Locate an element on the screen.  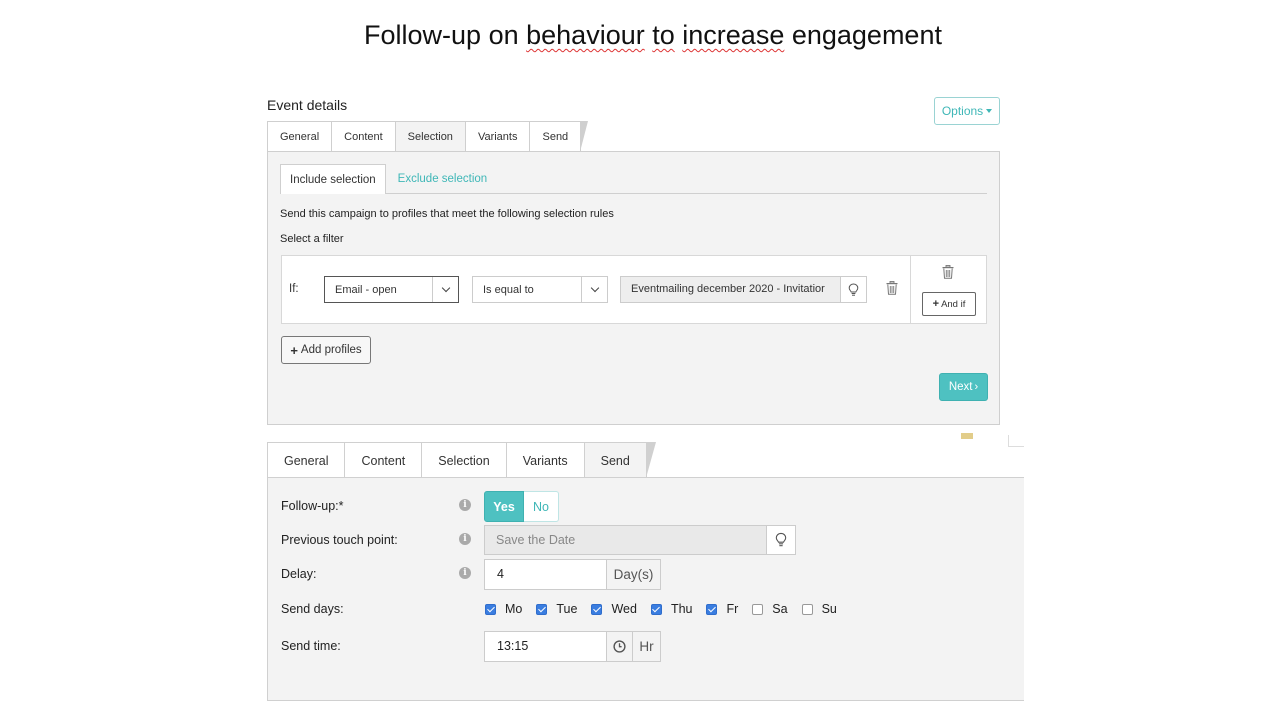
filter-operator-select: Is equal to is located at coordinates (540, 289).